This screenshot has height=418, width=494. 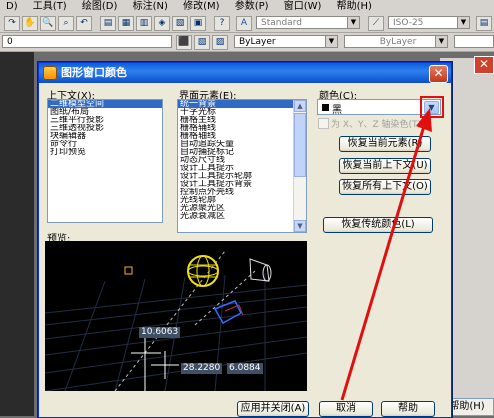 What do you see at coordinates (424, 120) in the screenshot?
I see `arrow-head` at bounding box center [424, 120].